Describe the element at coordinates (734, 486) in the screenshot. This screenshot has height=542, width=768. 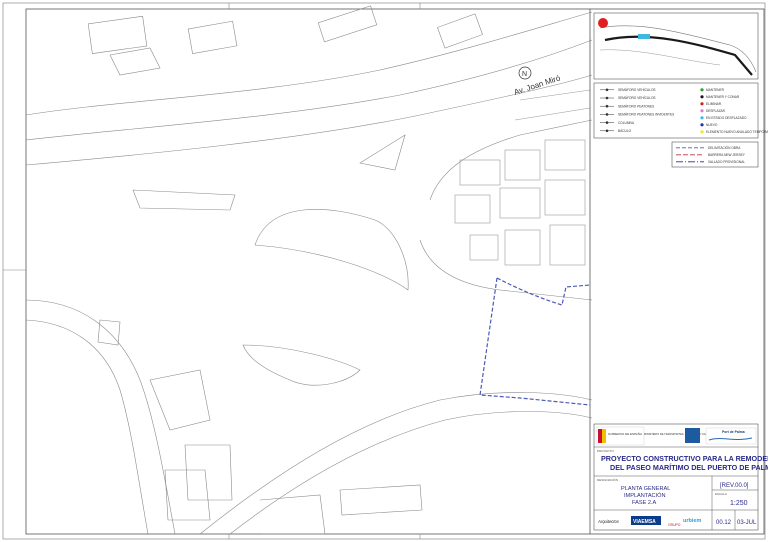
I see `revision: [REV.00.0]` at that location.